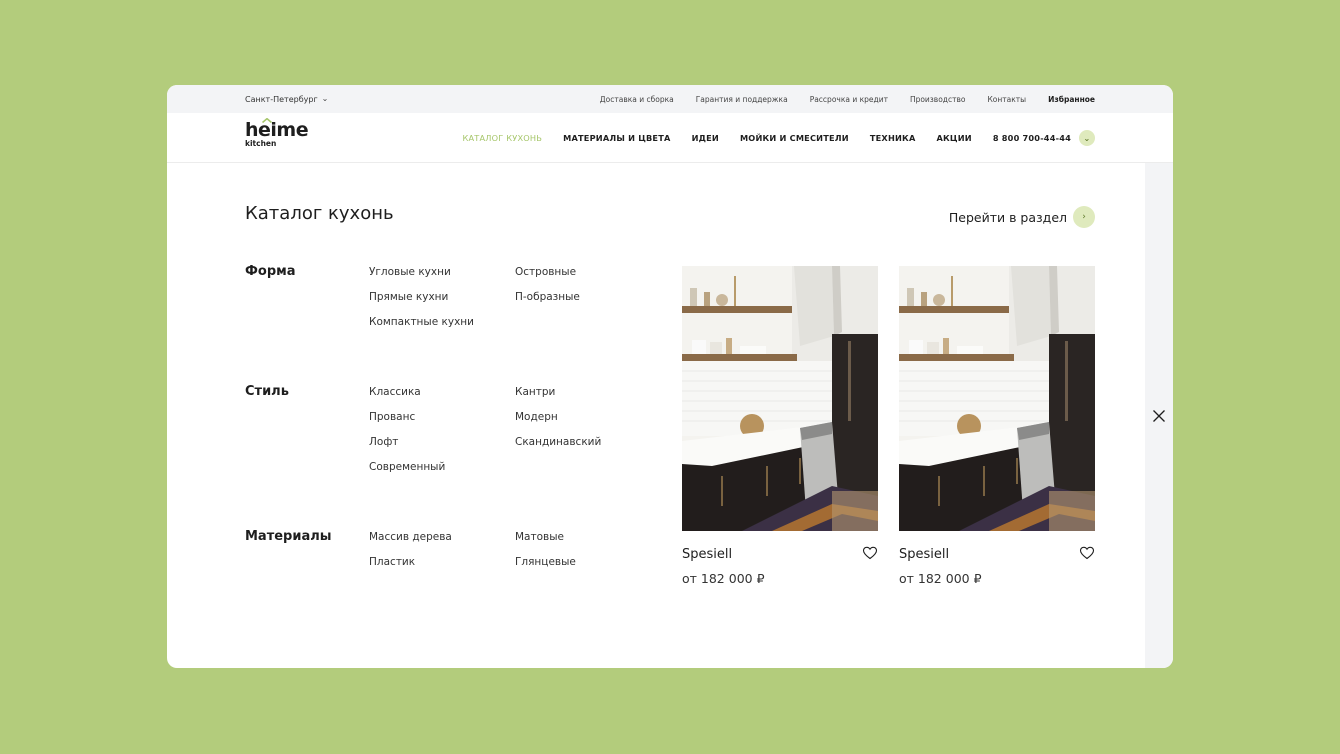 Image resolution: width=1340 pixels, height=754 pixels. I want to click on logo: heime kitchen, so click(277, 133).